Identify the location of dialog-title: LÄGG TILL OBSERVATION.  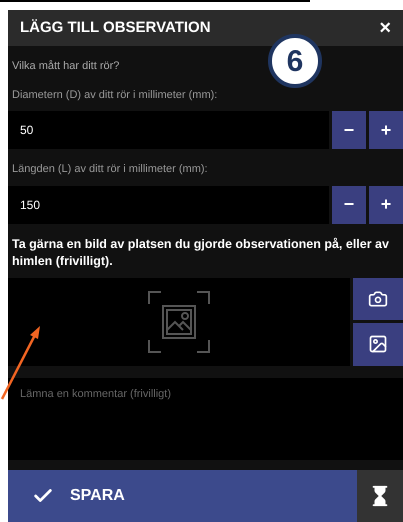
(115, 28).